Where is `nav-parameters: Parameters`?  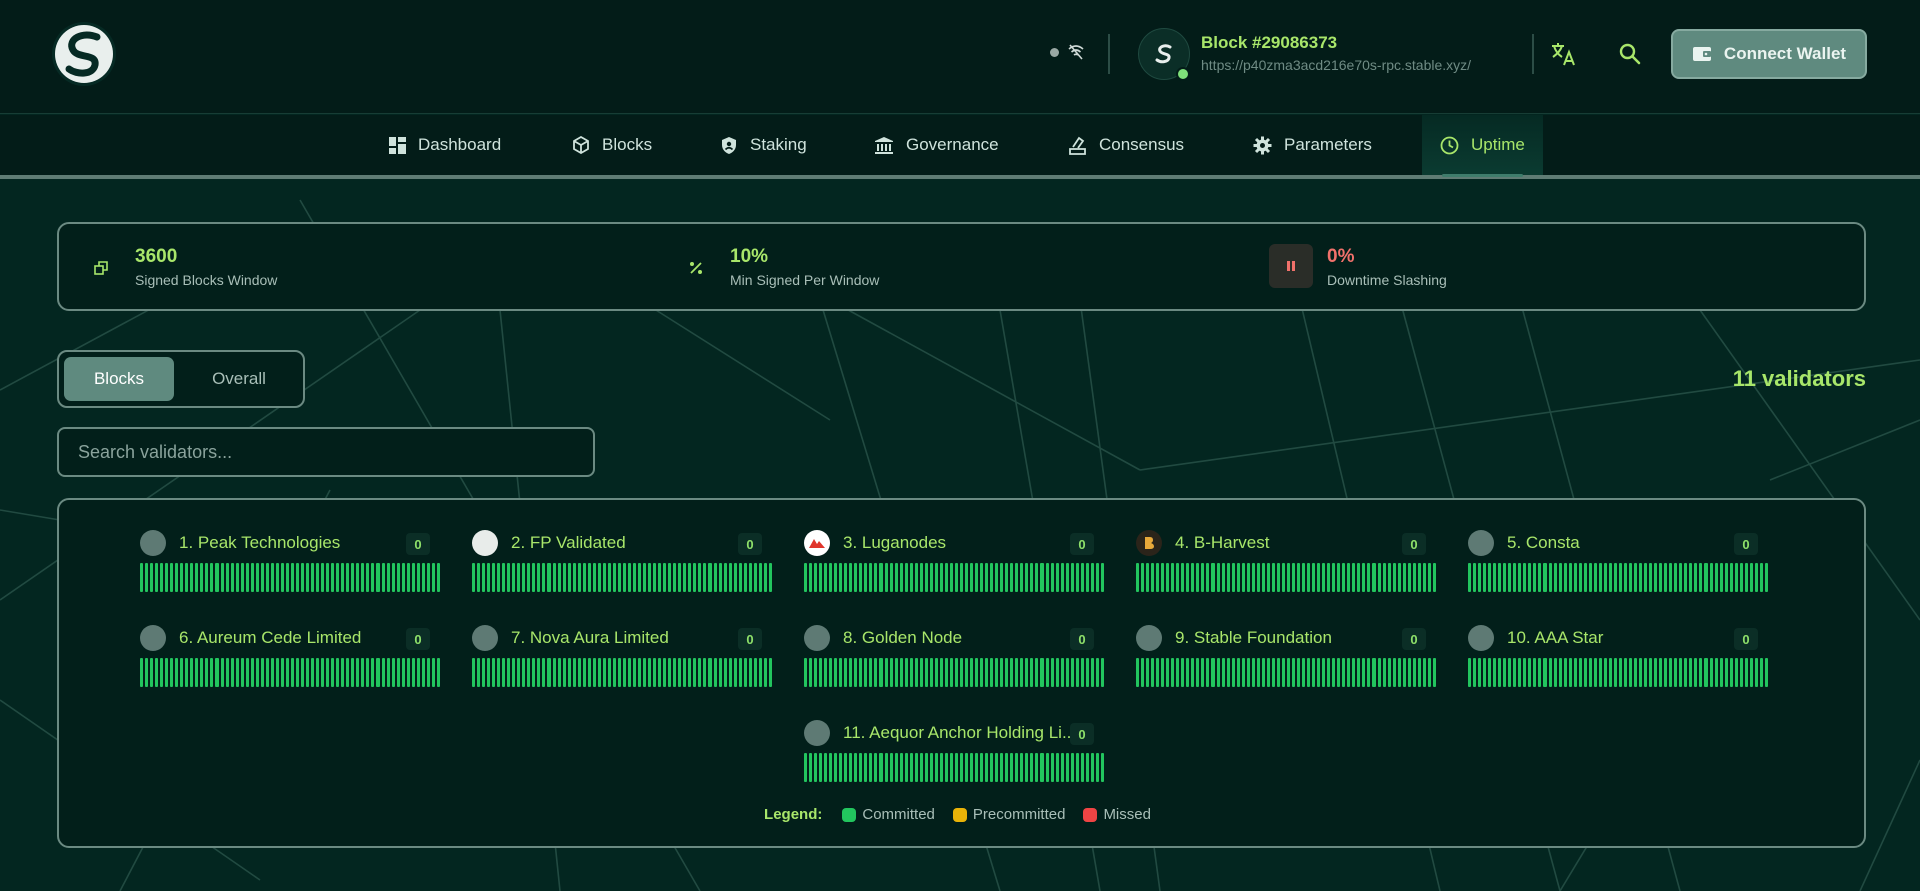
nav-parameters: Parameters is located at coordinates (1312, 145).